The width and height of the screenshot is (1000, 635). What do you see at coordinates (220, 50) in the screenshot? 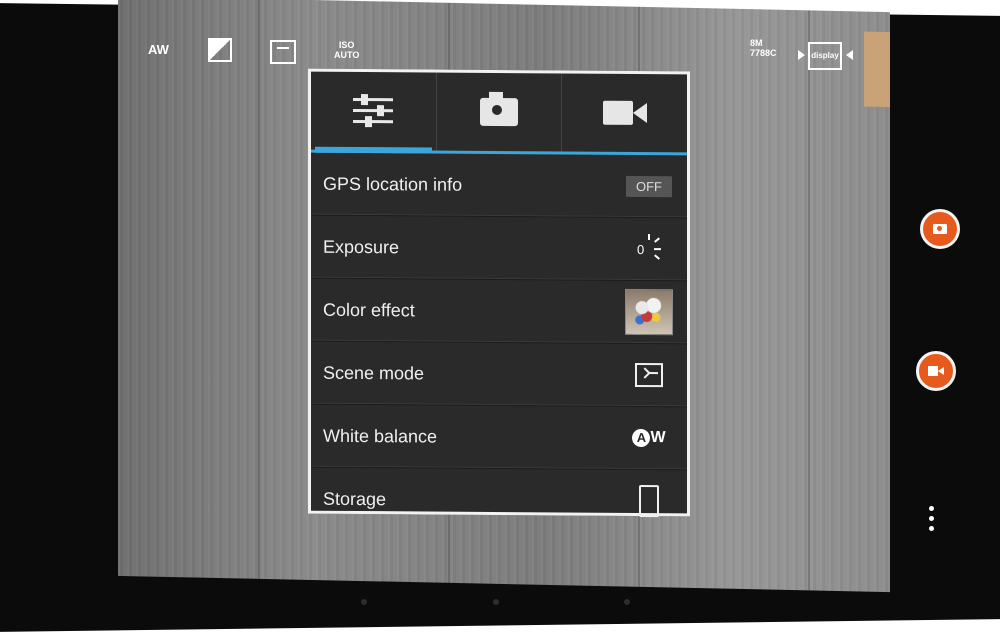
I see `exposure-compensation-icon` at bounding box center [220, 50].